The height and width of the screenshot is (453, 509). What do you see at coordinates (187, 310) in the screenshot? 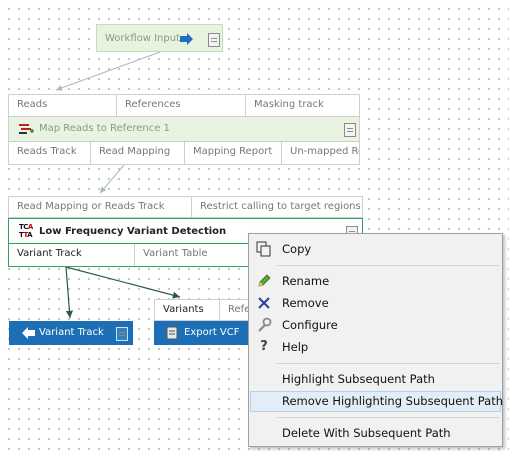
I see `port-variants: Variants` at bounding box center [187, 310].